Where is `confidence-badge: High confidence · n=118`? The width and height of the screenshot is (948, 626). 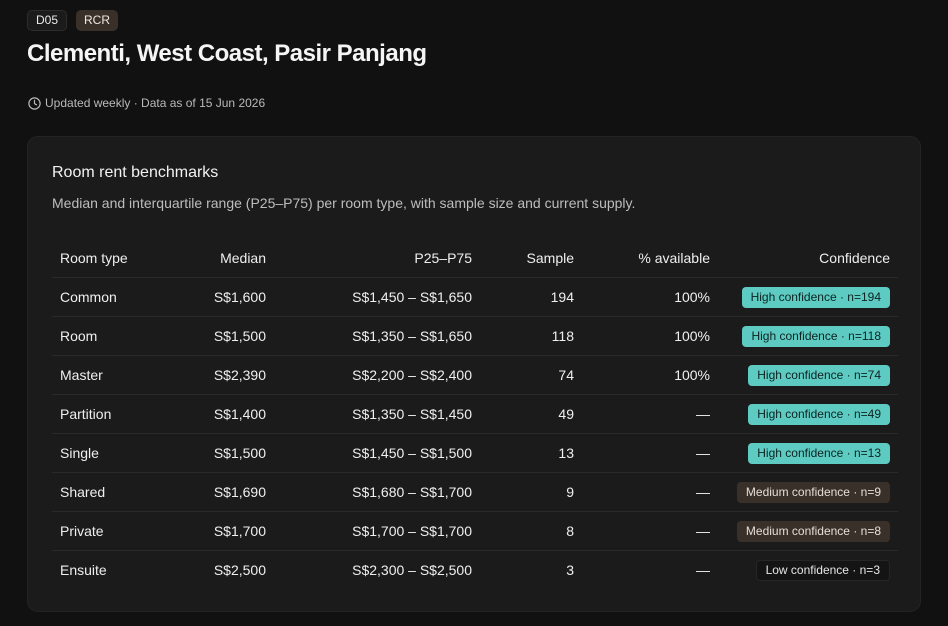
confidence-badge: High confidence · n=118 is located at coordinates (816, 336).